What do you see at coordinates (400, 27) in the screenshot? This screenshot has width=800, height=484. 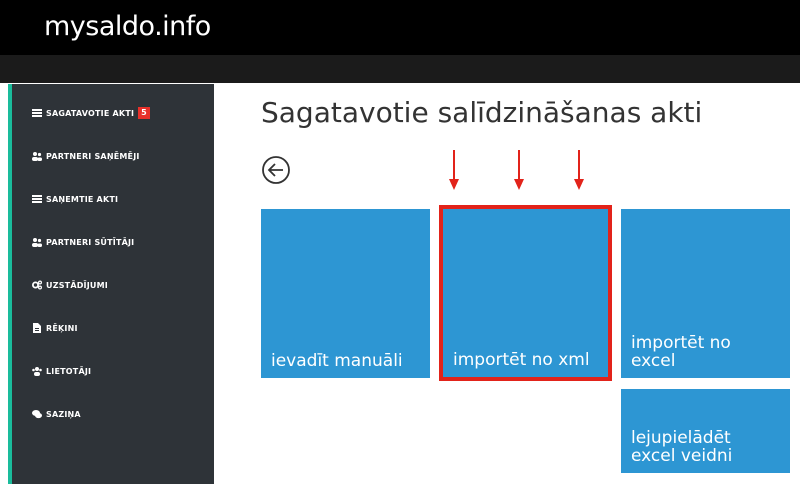 I see `top-bar: mysaldo.info` at bounding box center [400, 27].